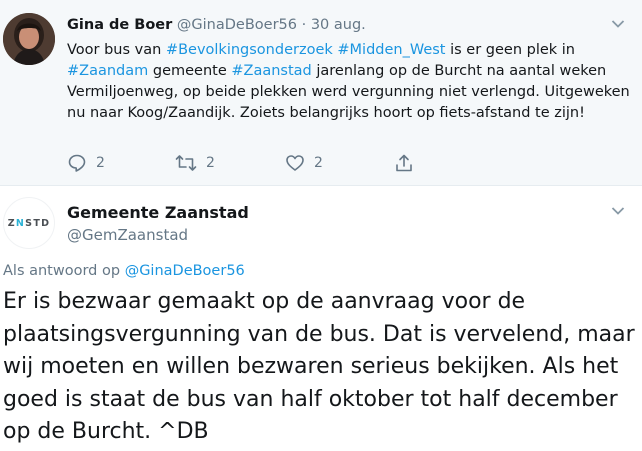 This screenshot has width=642, height=451. I want to click on hashtag-link: #Zaandam, so click(107, 71).